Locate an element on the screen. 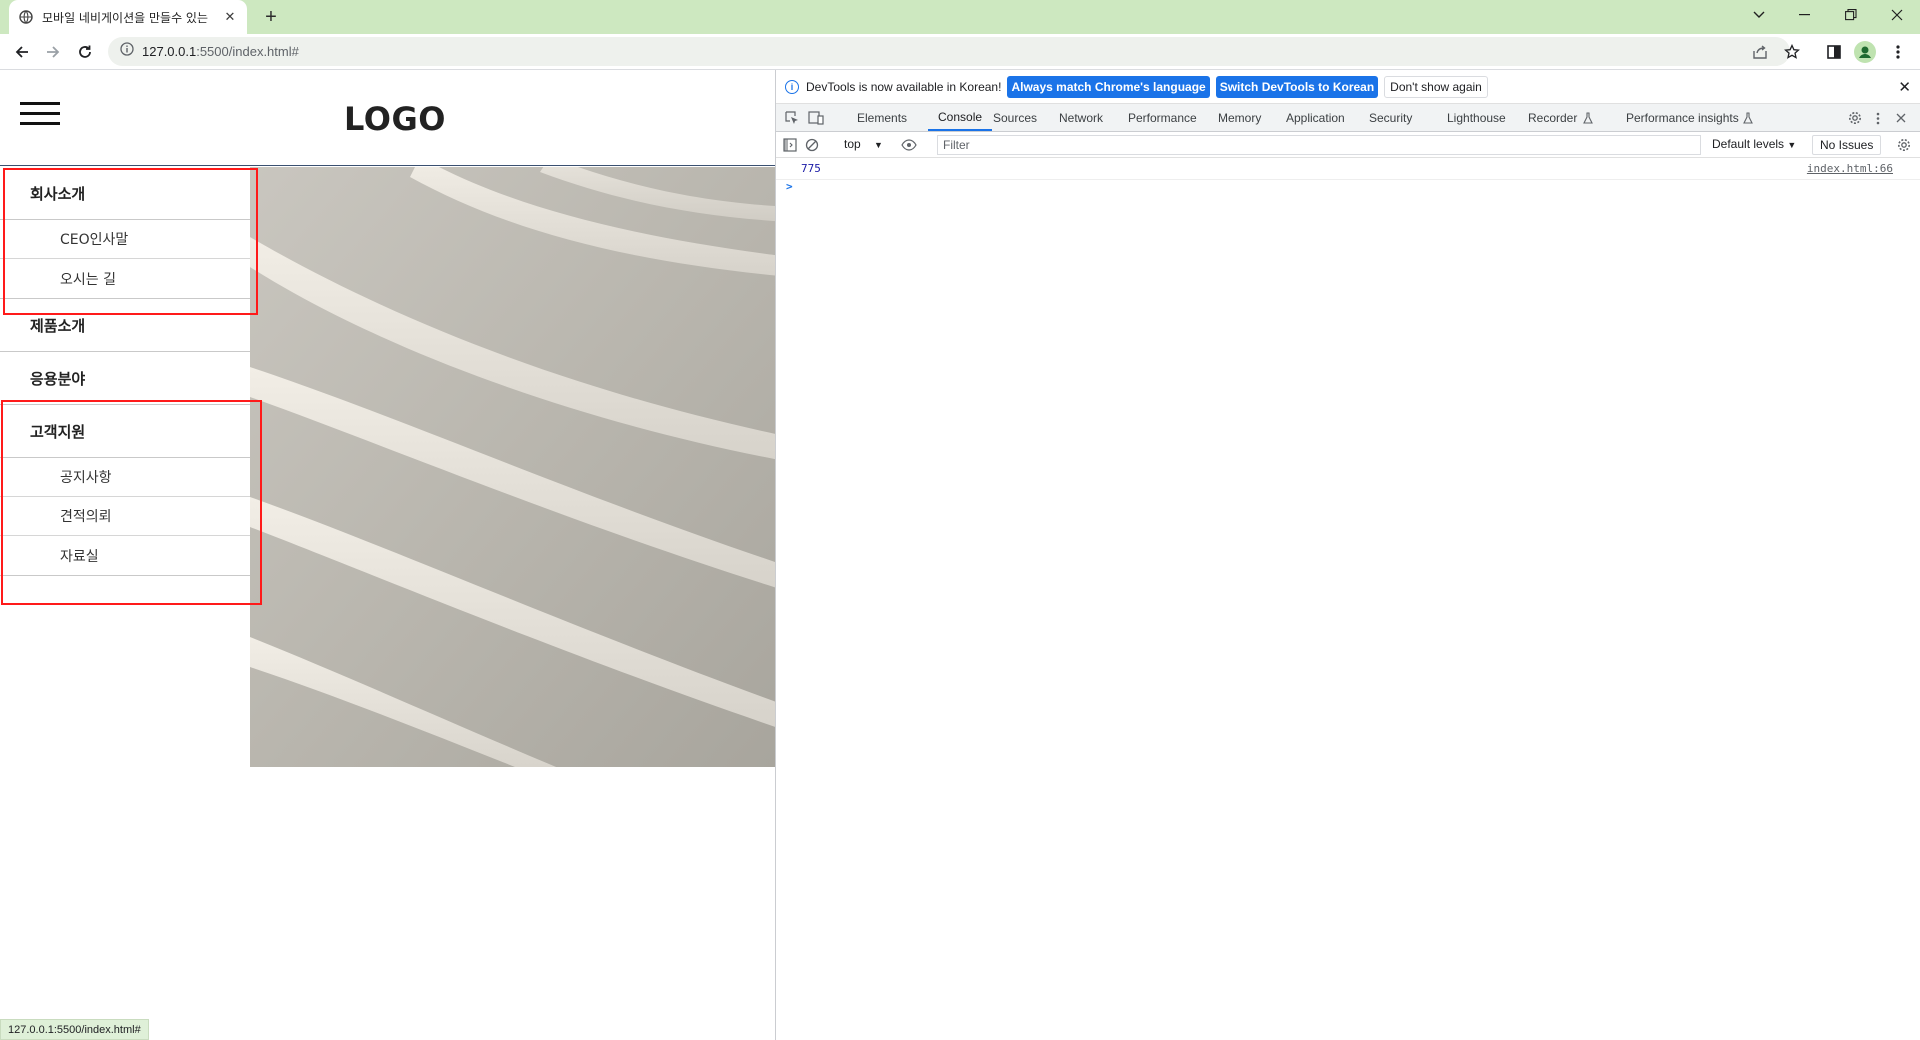 This screenshot has width=1920, height=1040. devtools-close-icon is located at coordinates (1901, 118).